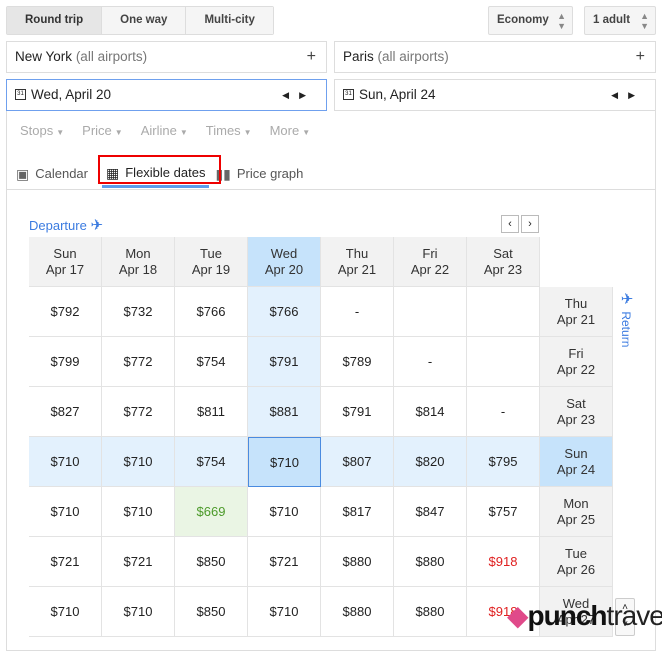 This screenshot has height=651, width=662. I want to click on destination-input: Paris (all airports) +, so click(495, 57).